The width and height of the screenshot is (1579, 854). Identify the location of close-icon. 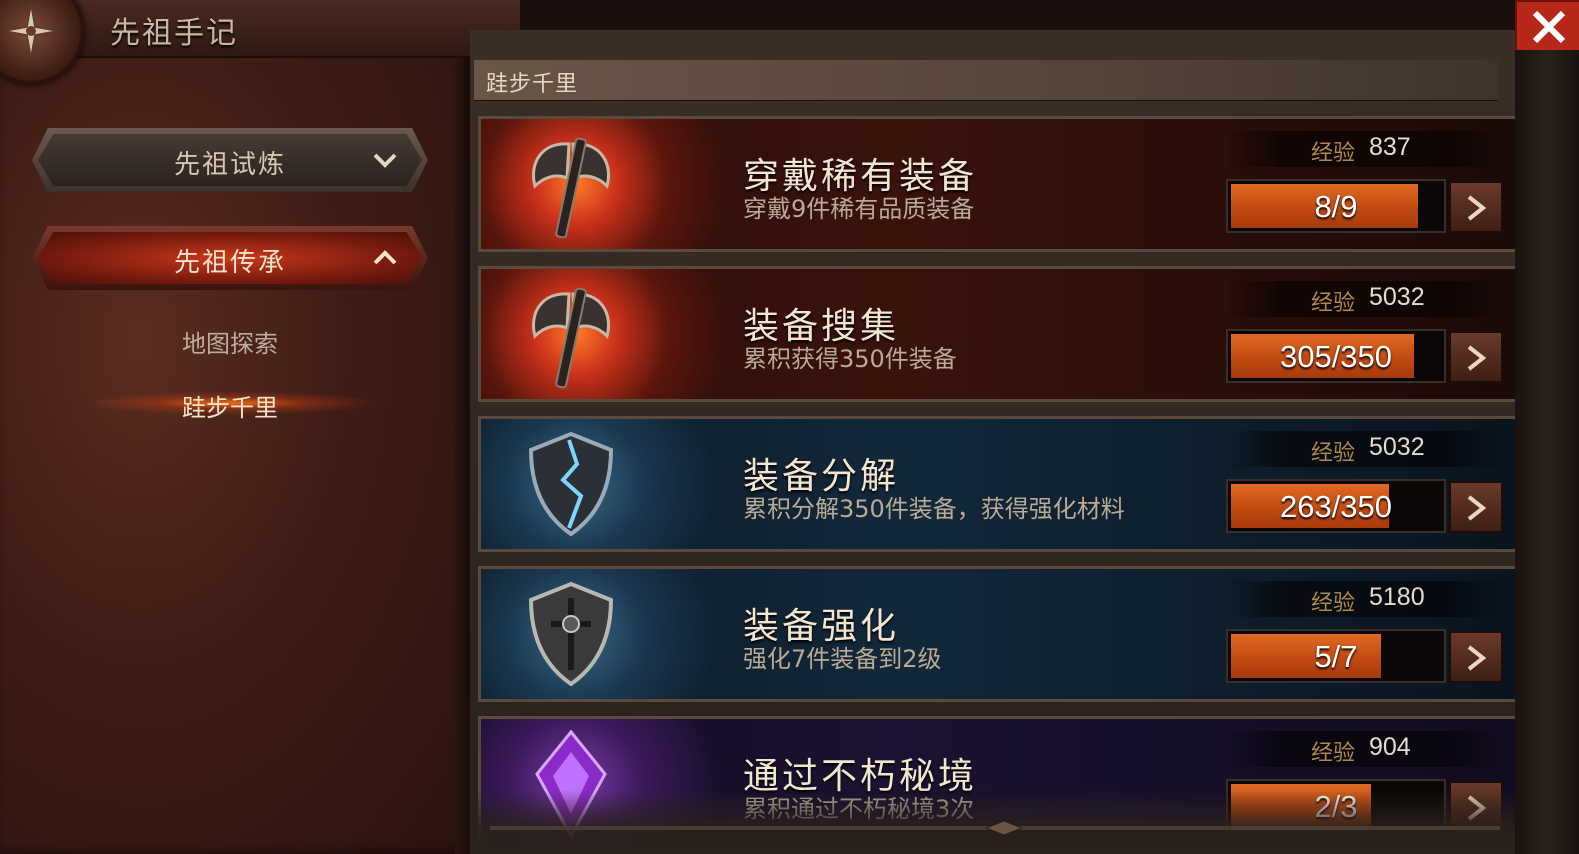
(1549, 27).